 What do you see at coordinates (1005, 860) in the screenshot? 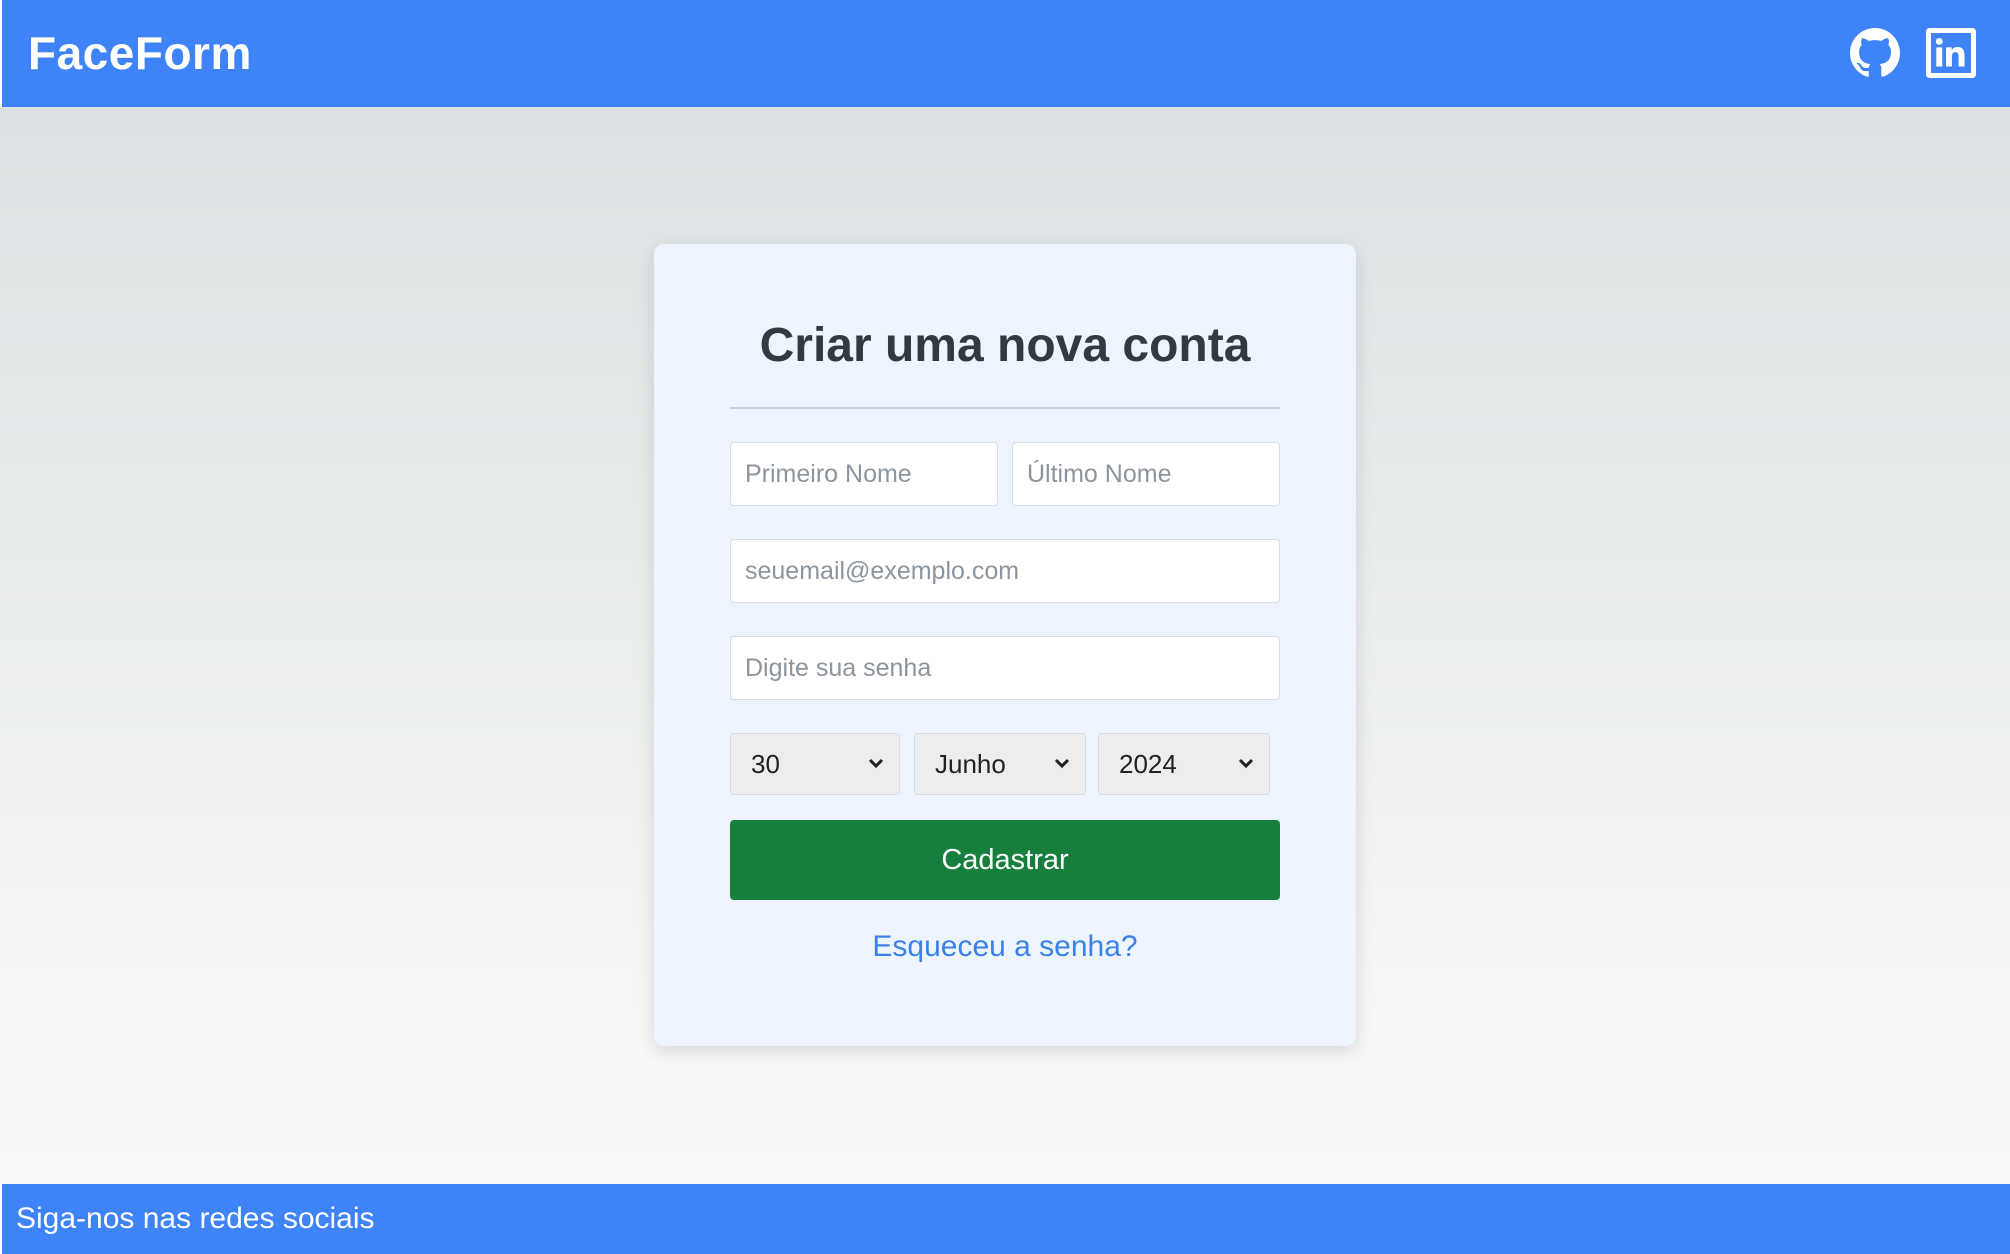
I see `register-button: Cadastrar` at bounding box center [1005, 860].